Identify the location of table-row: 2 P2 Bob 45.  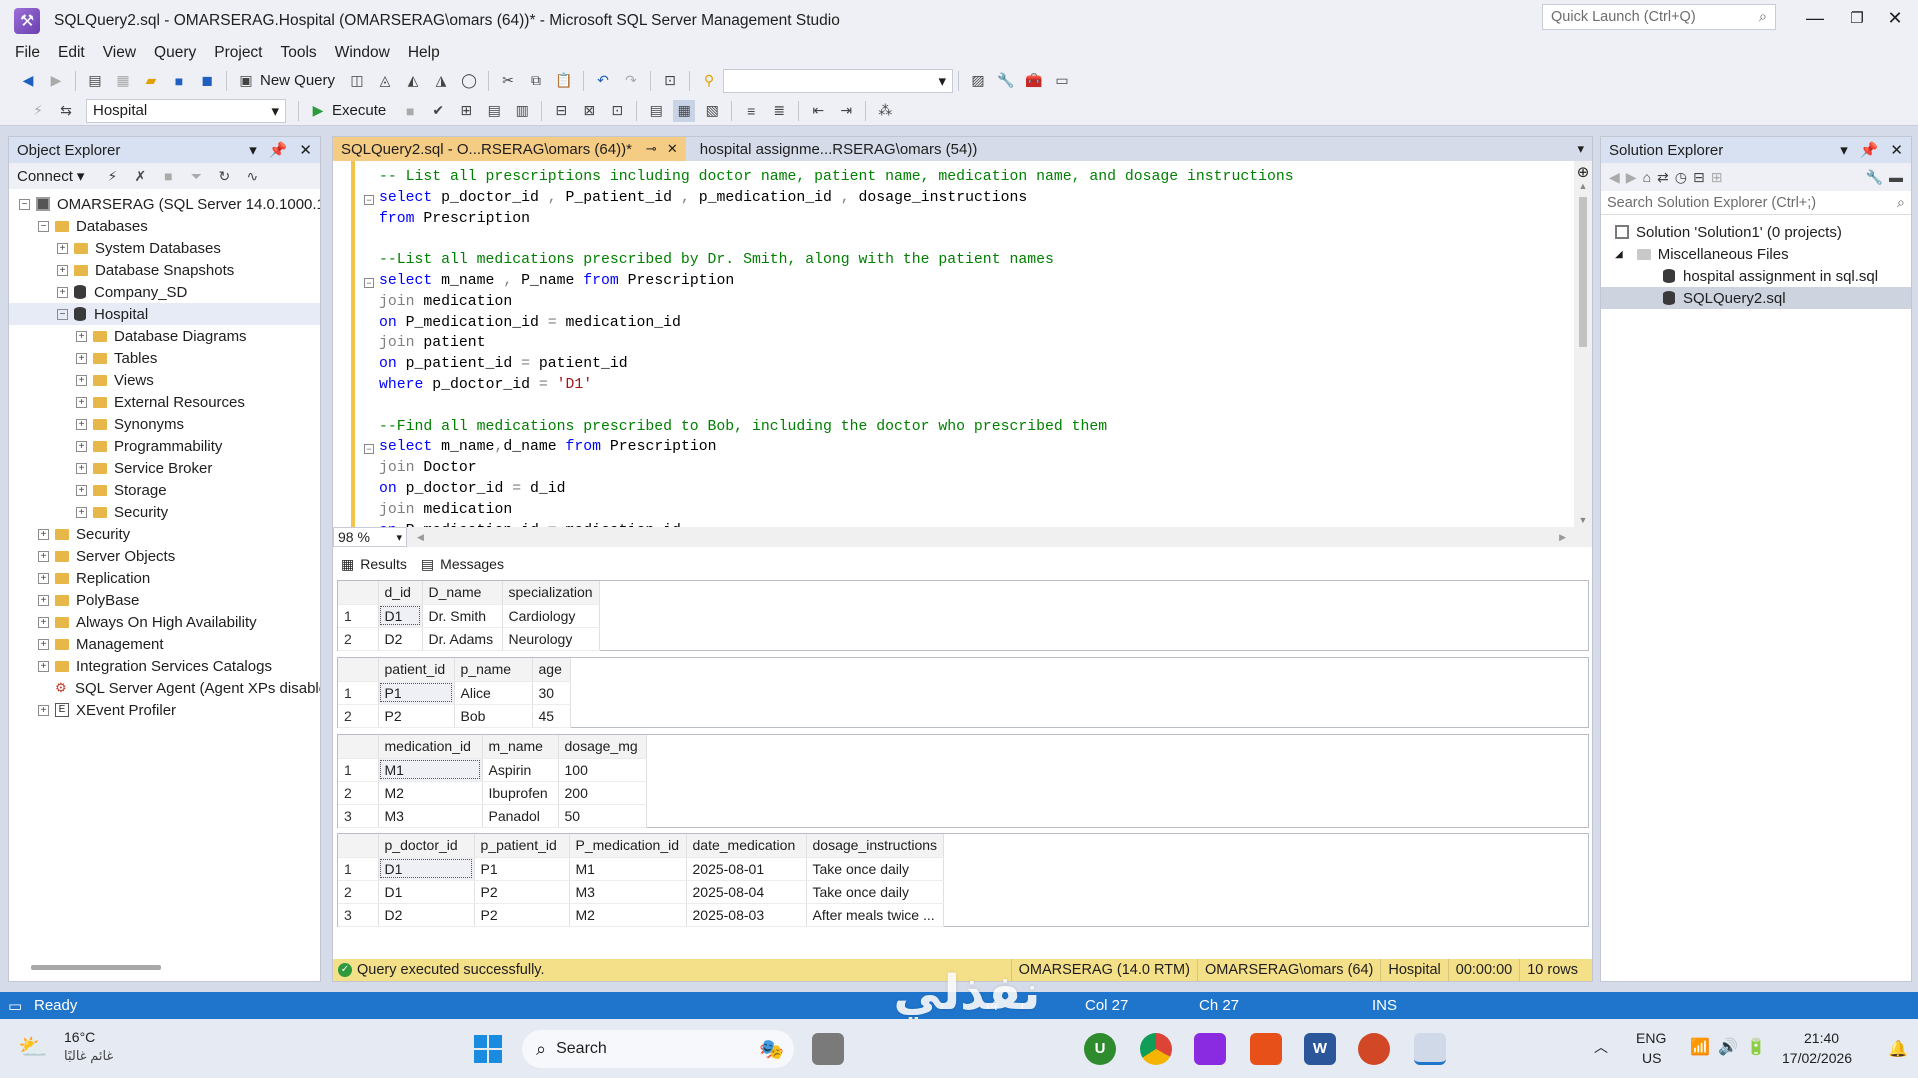
(454, 716).